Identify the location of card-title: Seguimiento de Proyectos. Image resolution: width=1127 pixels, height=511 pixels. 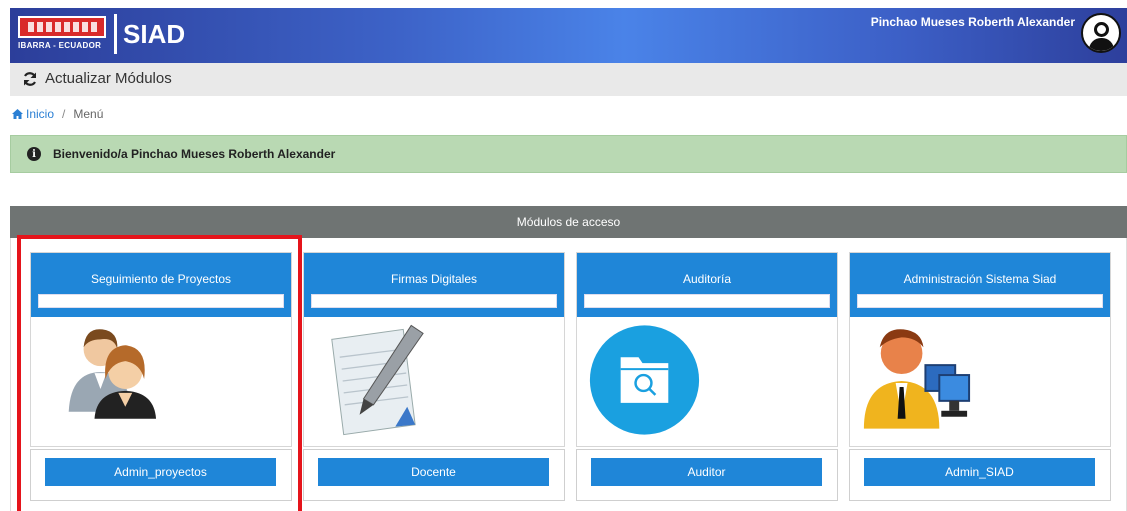
(161, 279).